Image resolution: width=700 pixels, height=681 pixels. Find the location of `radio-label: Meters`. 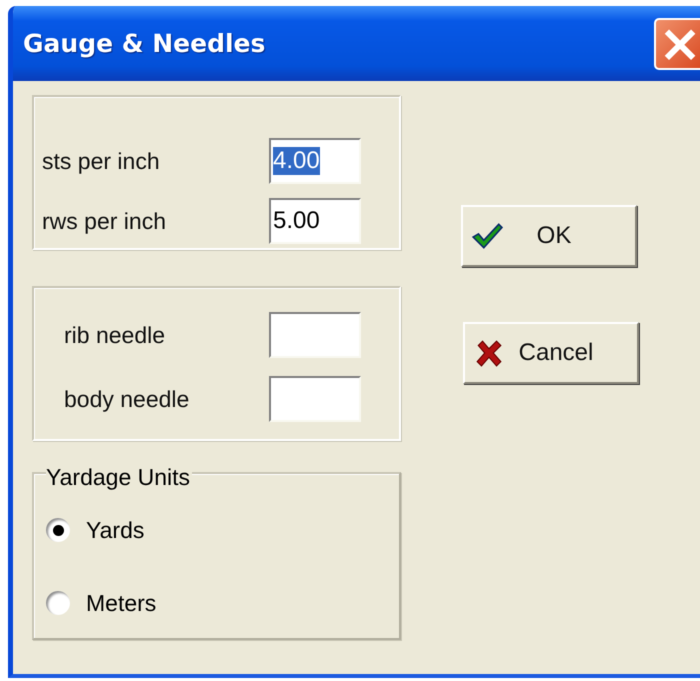

radio-label: Meters is located at coordinates (121, 603).